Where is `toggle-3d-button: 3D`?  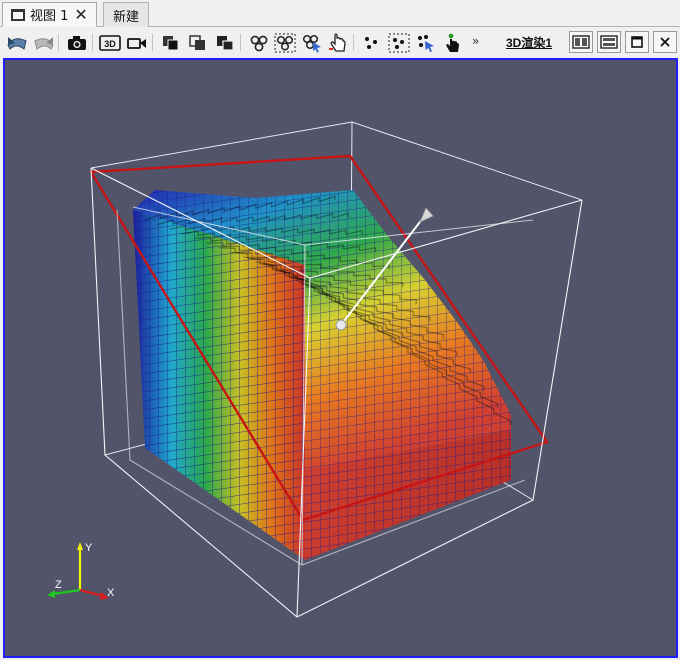
toggle-3d-button: 3D is located at coordinates (109, 42).